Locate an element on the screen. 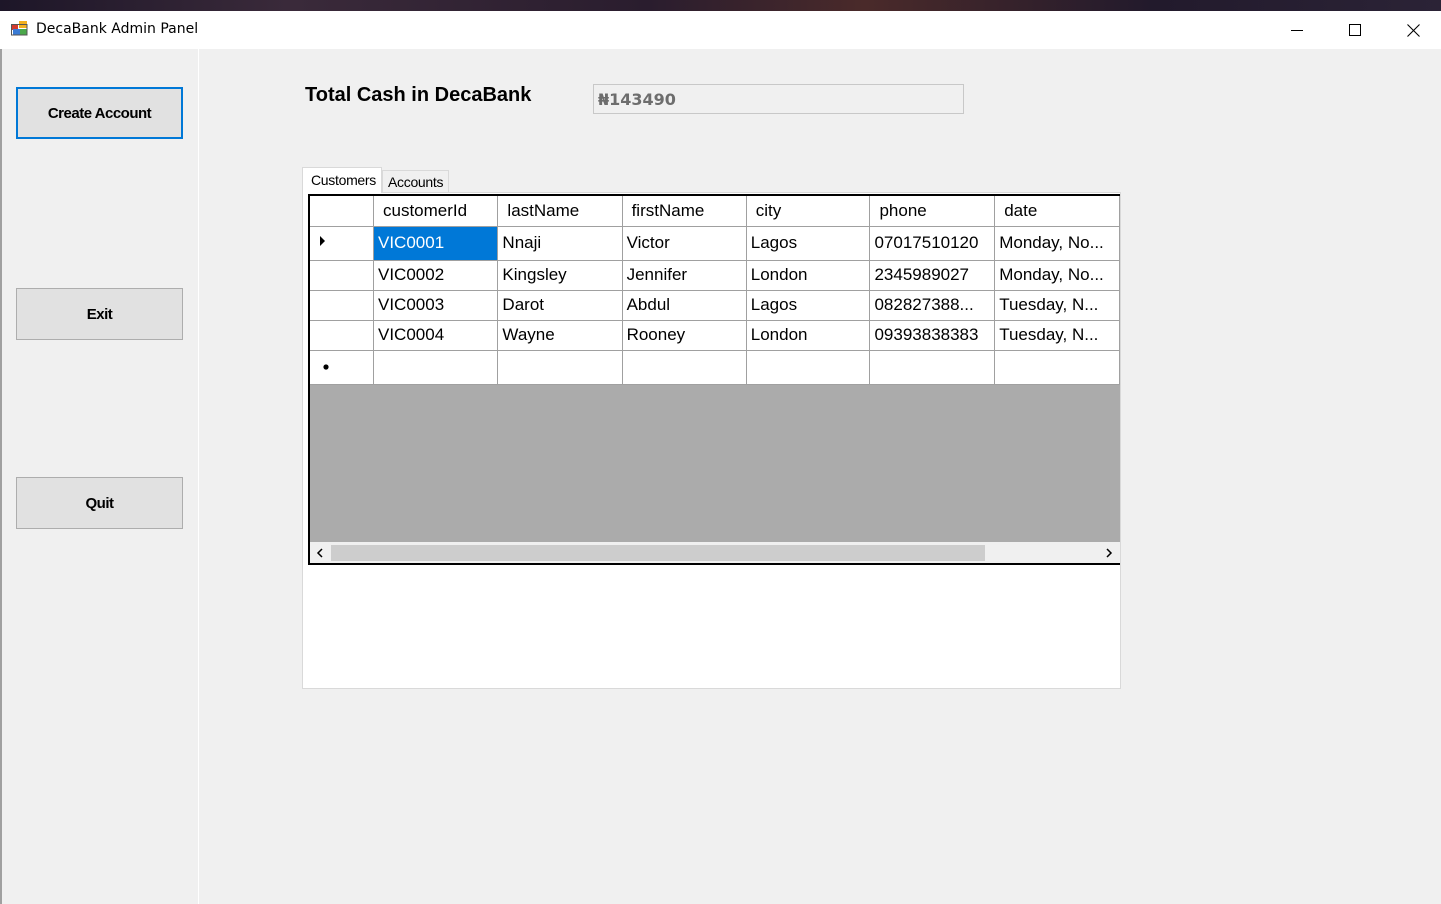 This screenshot has width=1441, height=904. grid-cell-firstname: Victor is located at coordinates (684, 243).